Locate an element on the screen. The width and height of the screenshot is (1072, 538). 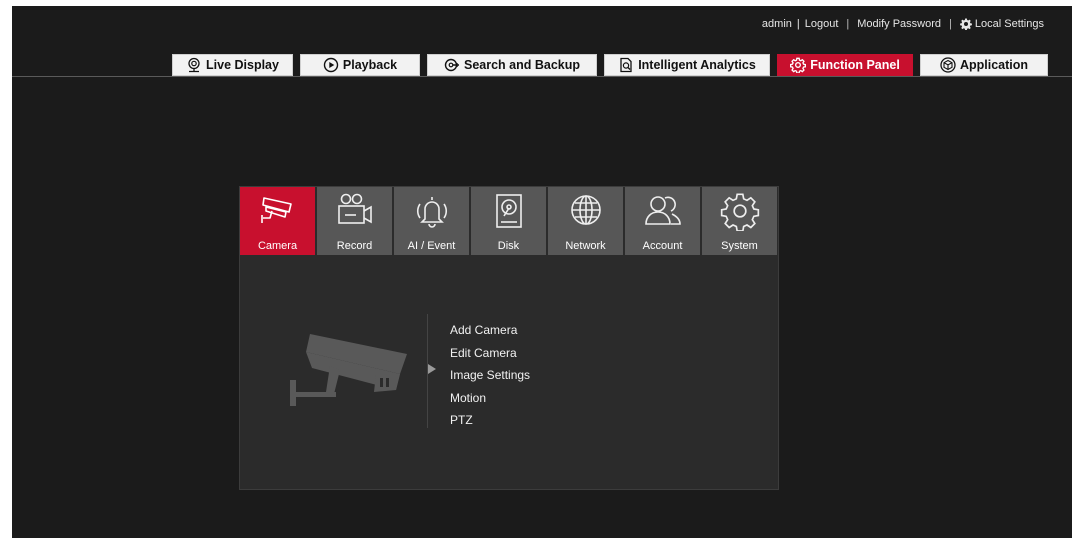
tab-search-and-backup: Search and Backup is located at coordinates (512, 65).